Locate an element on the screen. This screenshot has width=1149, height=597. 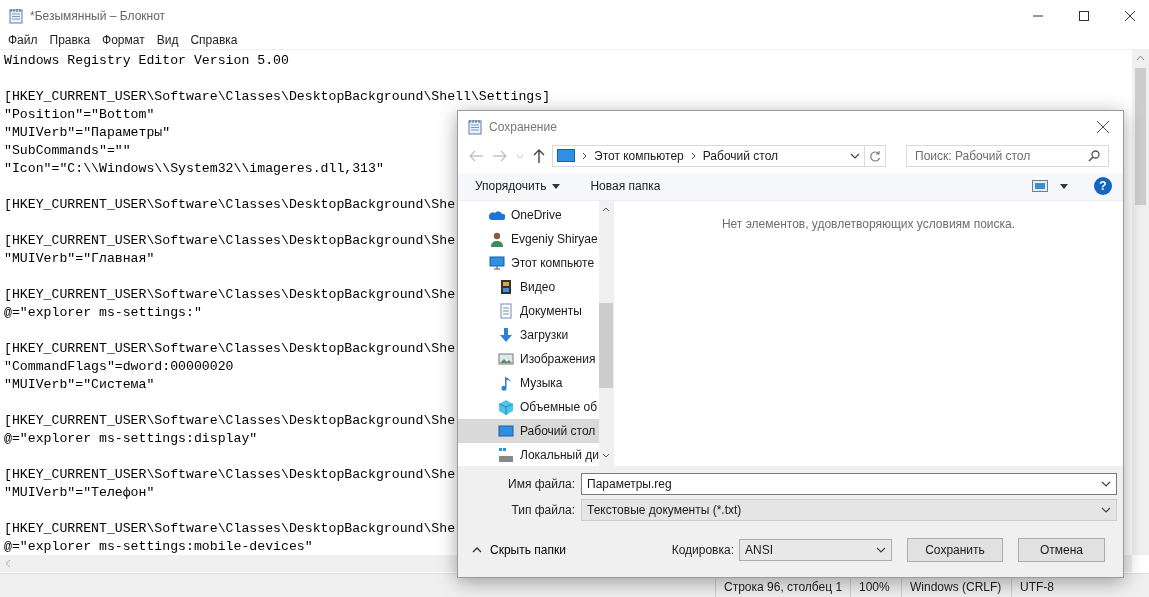
status-field: Строка 96, столбец 1 is located at coordinates (783, 587).